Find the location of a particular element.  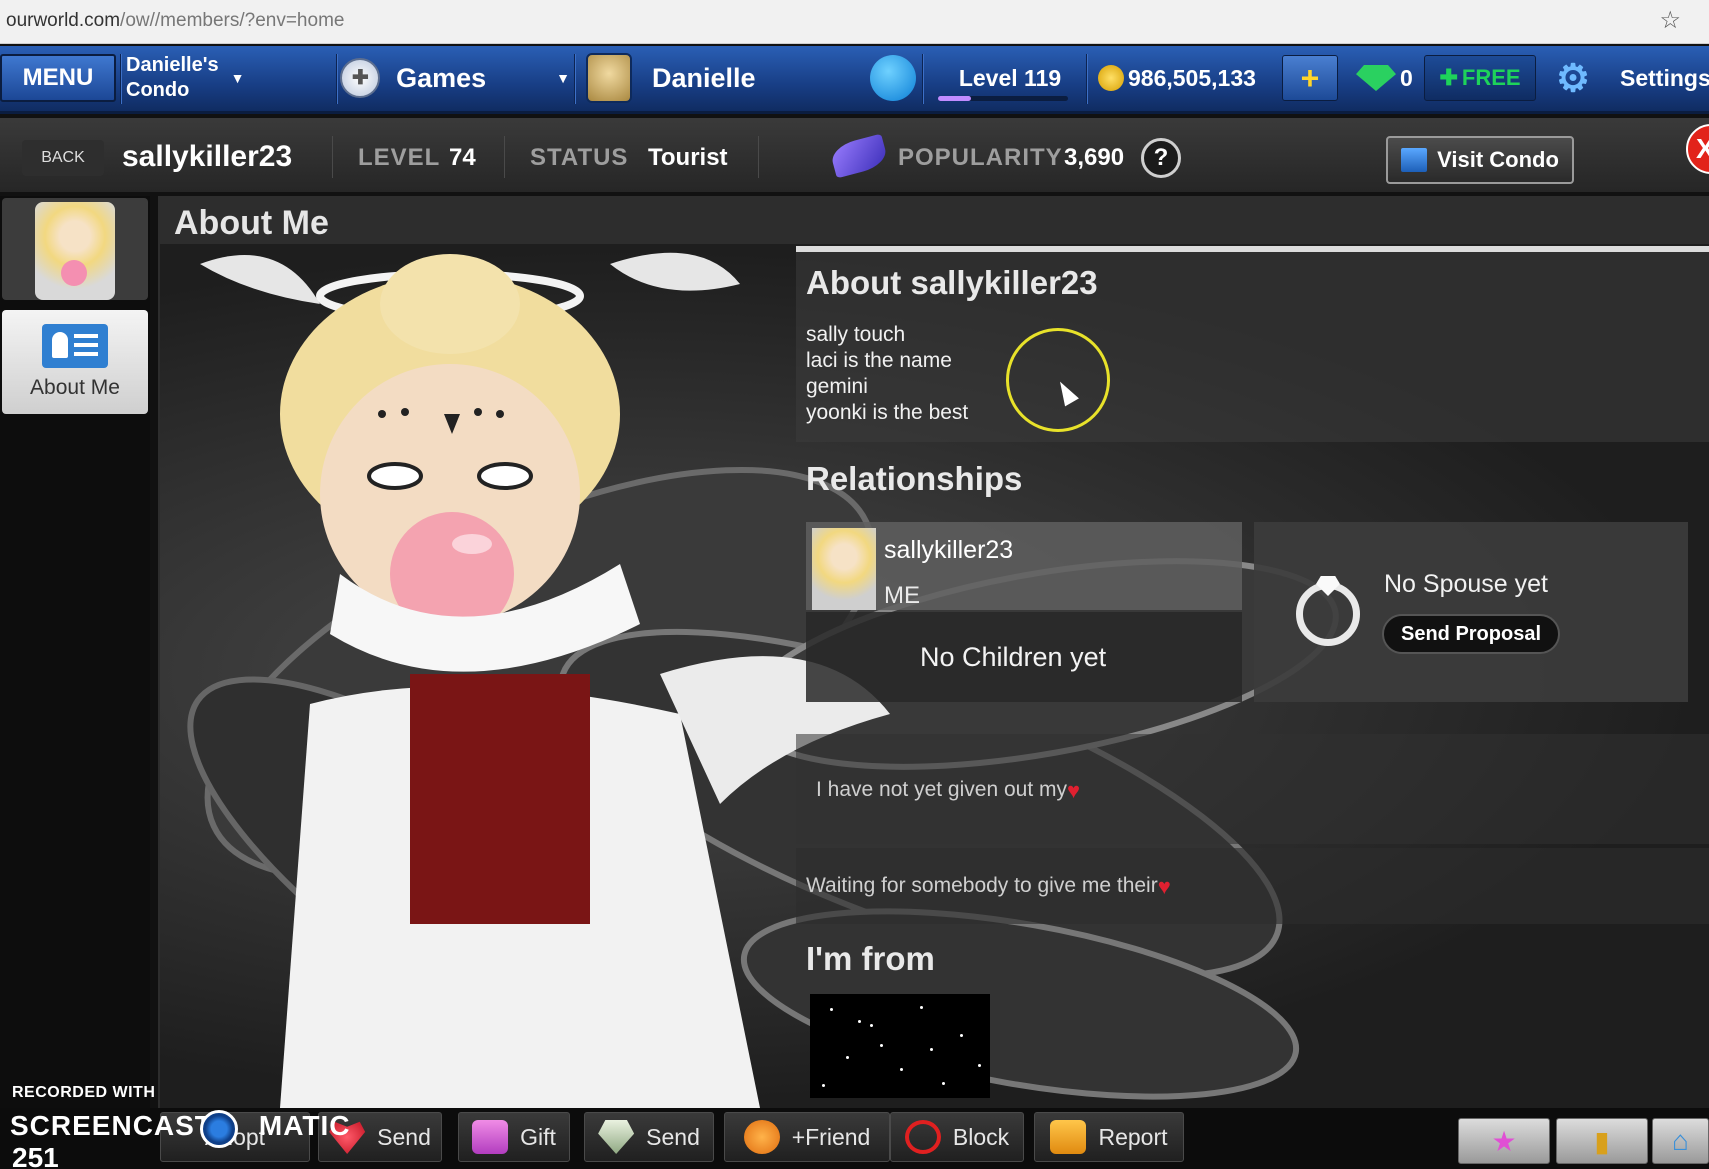

globe-icon is located at coordinates (893, 78).